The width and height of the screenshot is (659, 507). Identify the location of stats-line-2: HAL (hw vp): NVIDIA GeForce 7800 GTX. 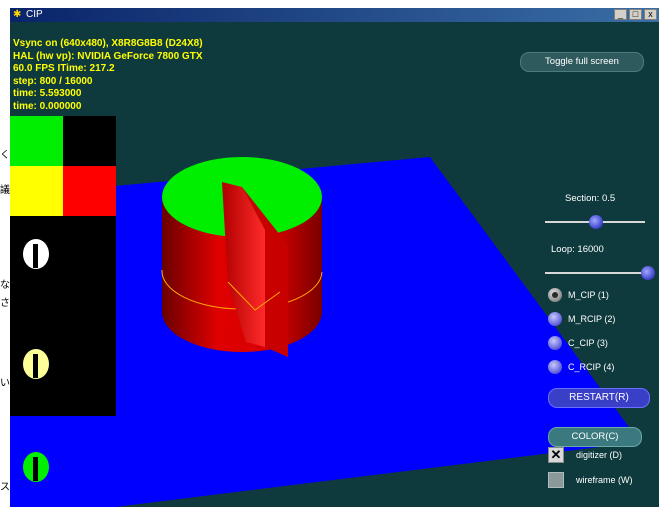
(108, 56).